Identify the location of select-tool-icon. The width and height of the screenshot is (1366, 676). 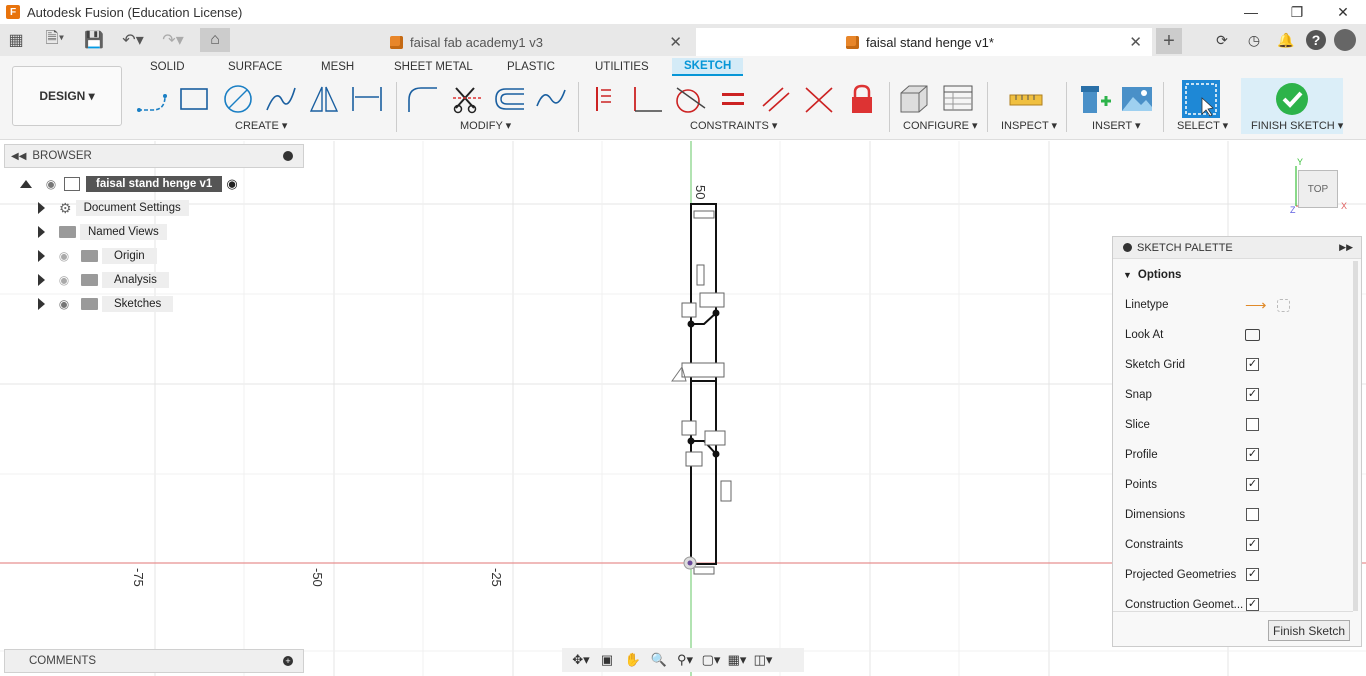
(1201, 99).